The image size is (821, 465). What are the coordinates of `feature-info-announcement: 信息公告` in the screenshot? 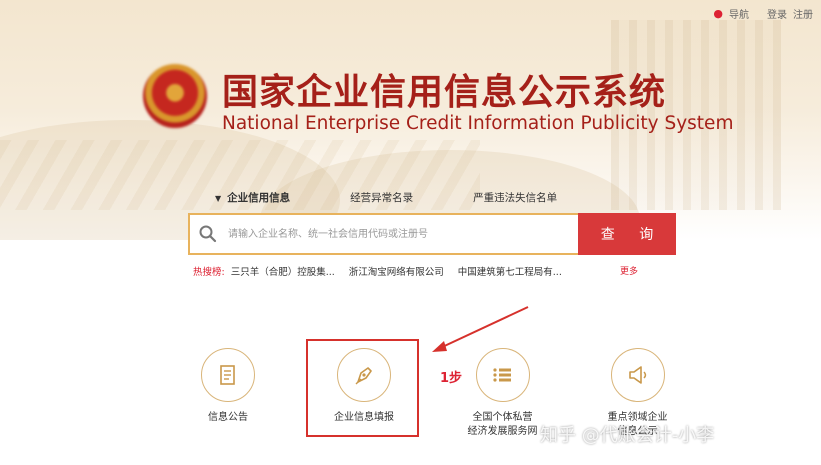 It's located at (228, 386).